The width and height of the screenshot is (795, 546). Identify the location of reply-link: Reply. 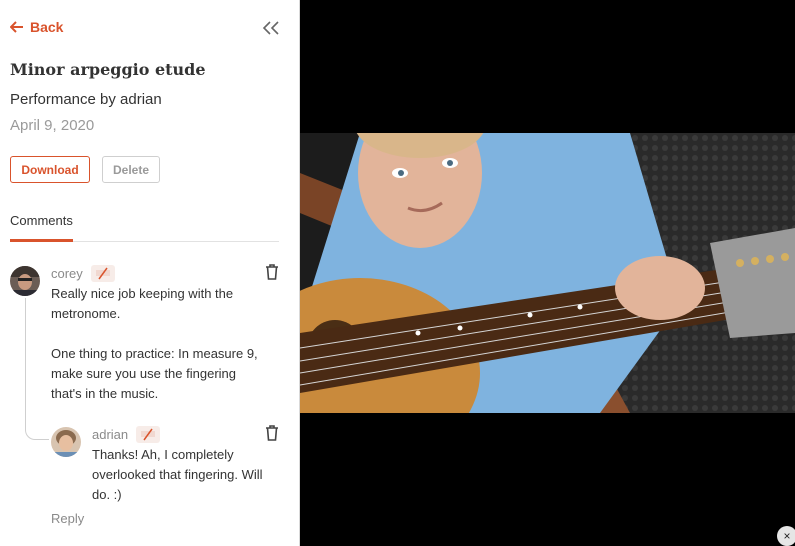
(67, 518).